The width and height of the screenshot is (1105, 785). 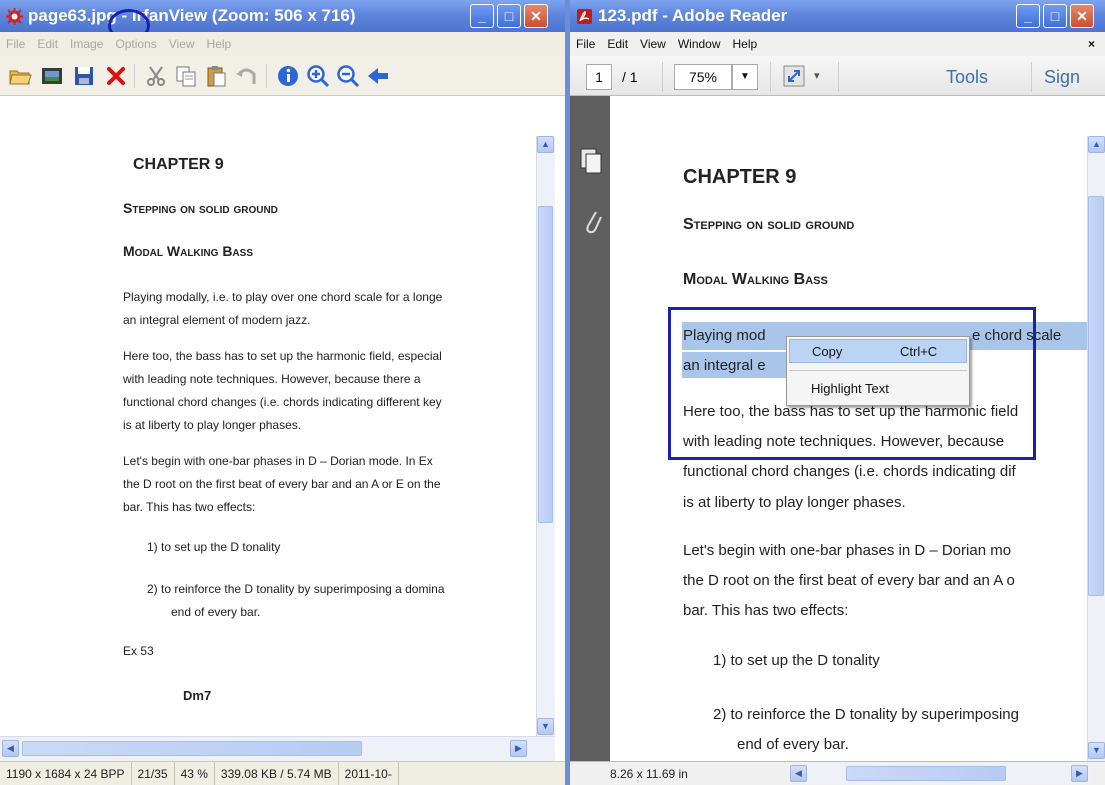 What do you see at coordinates (369, 773) in the screenshot?
I see `status-date: 2011-10-` at bounding box center [369, 773].